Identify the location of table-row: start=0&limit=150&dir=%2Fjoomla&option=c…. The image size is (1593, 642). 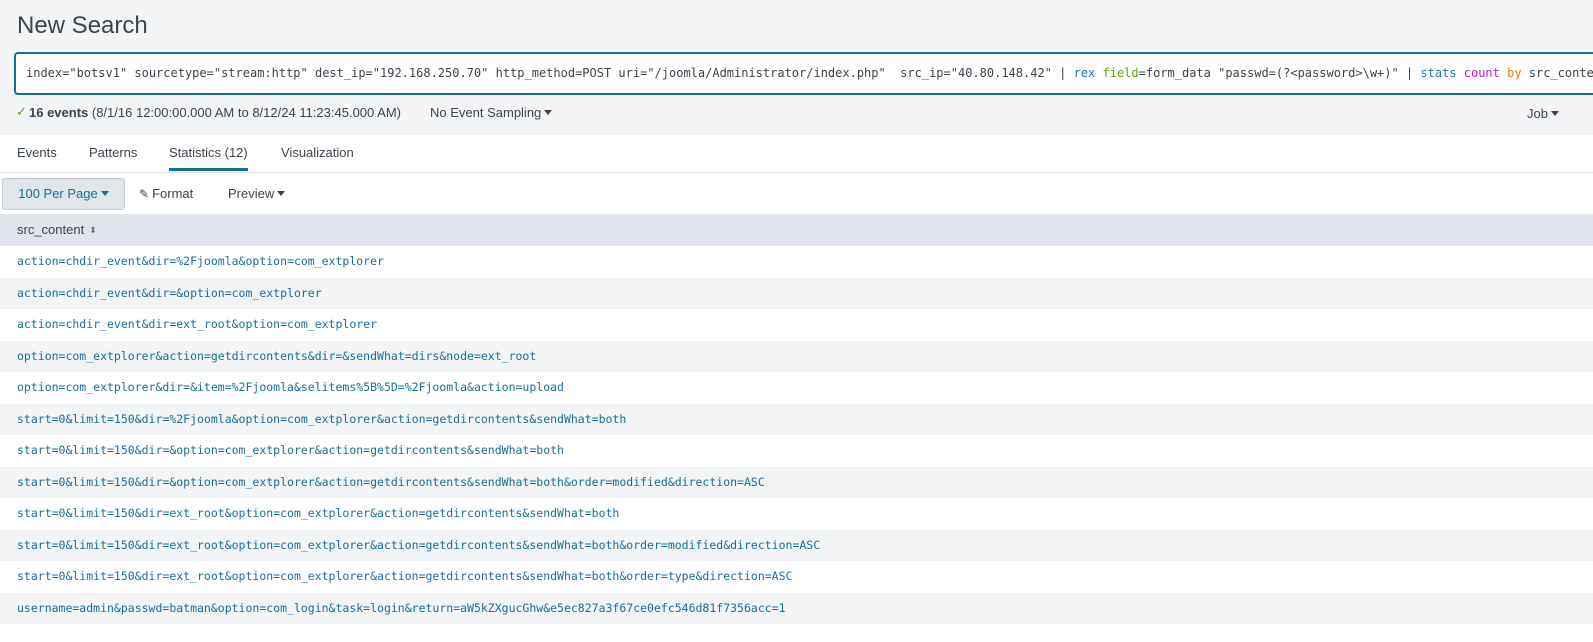
(796, 419).